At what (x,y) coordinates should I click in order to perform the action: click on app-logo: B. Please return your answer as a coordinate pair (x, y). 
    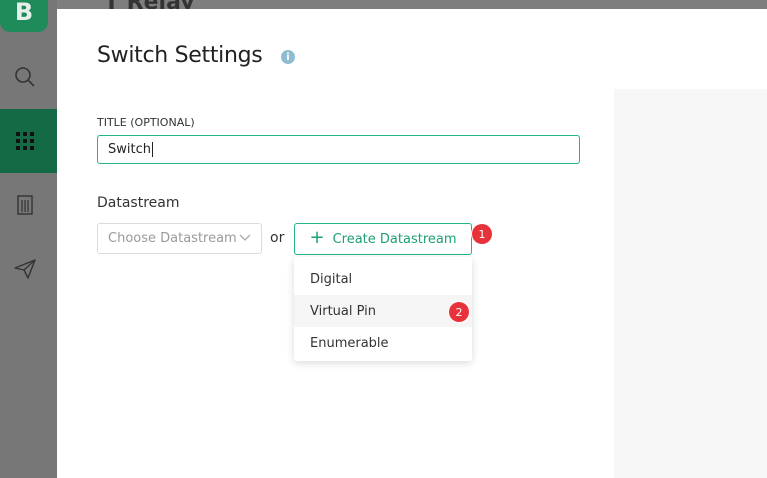
    Looking at the image, I should click on (24, 16).